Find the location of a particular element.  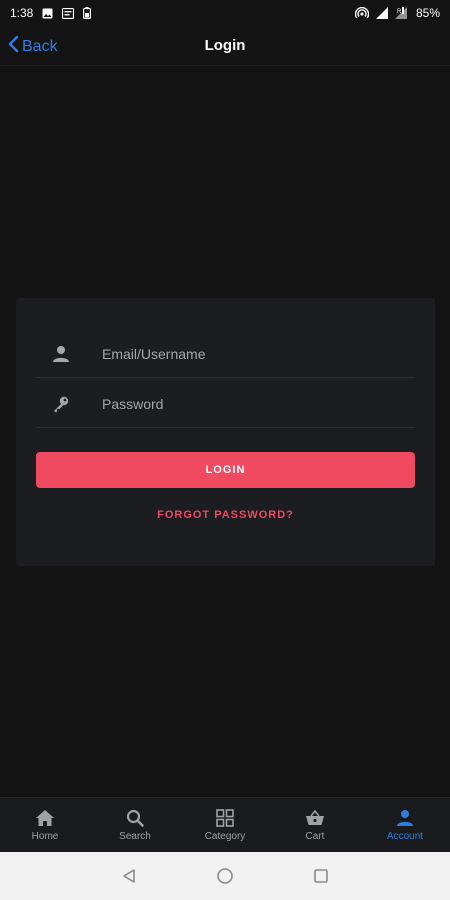

status-bar: 1:38 R 85% is located at coordinates (225, 13).